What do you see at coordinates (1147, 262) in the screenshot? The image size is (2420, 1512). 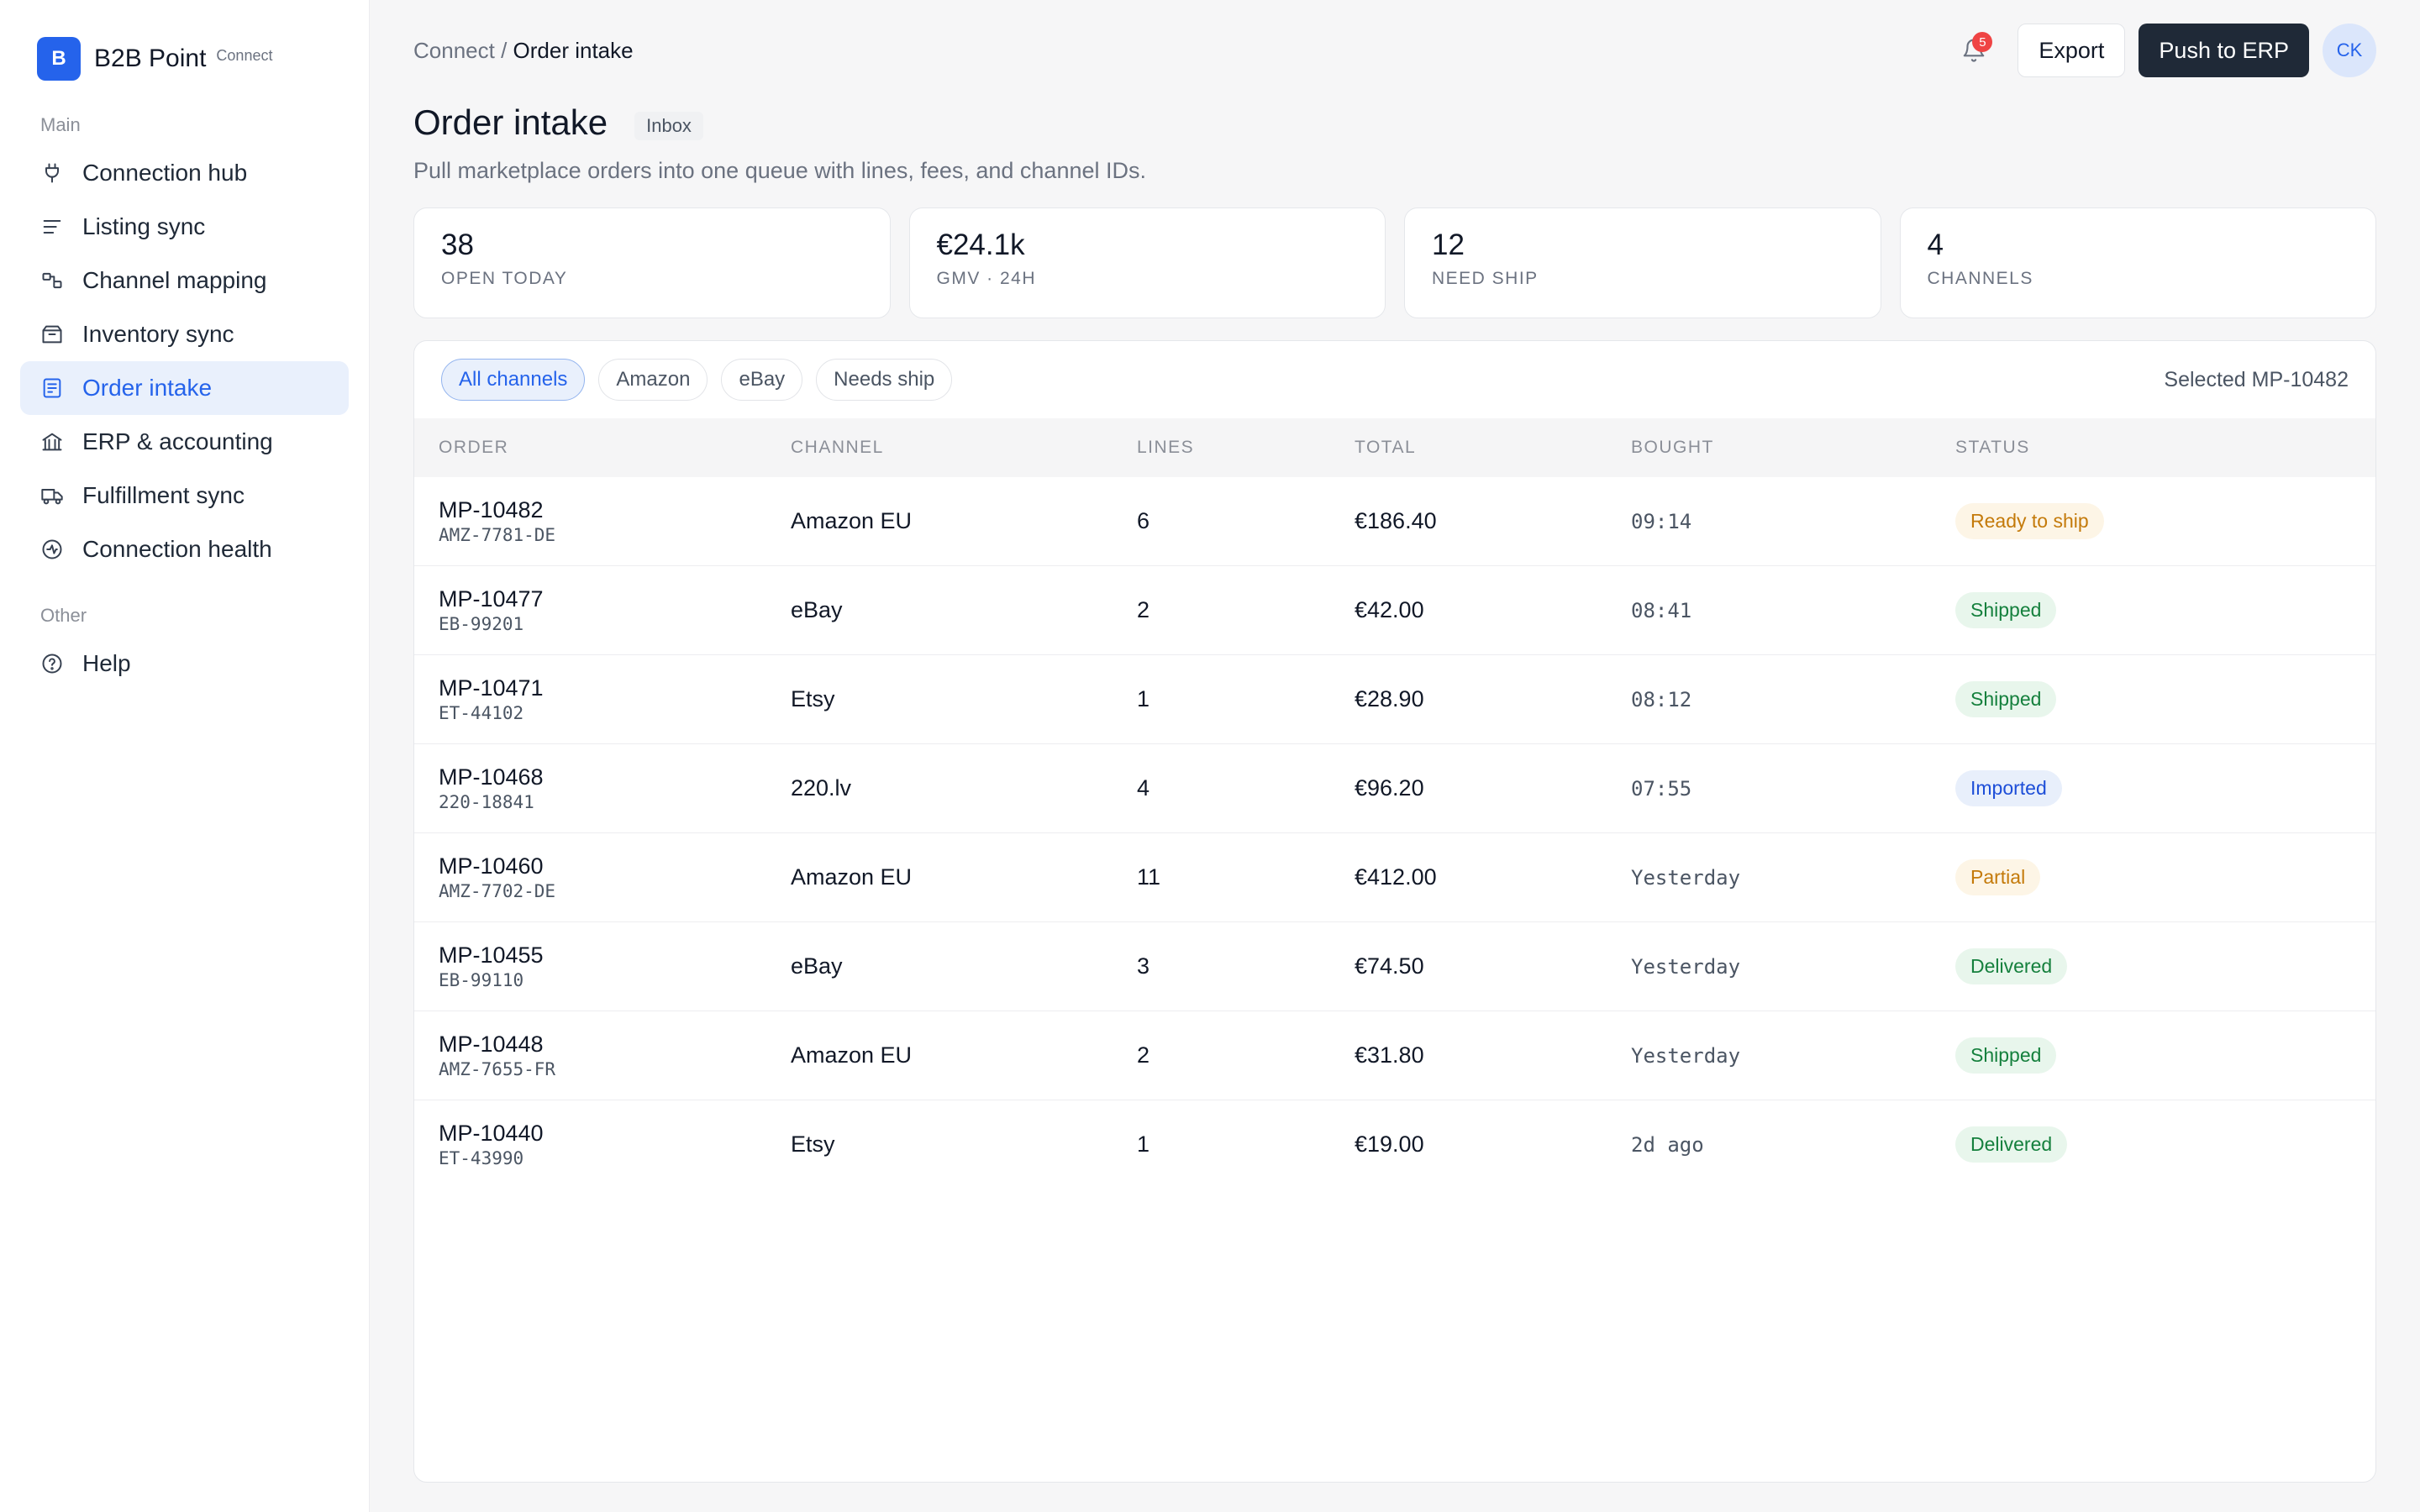 I see `stat-card: €24.1k GMV · 24H` at bounding box center [1147, 262].